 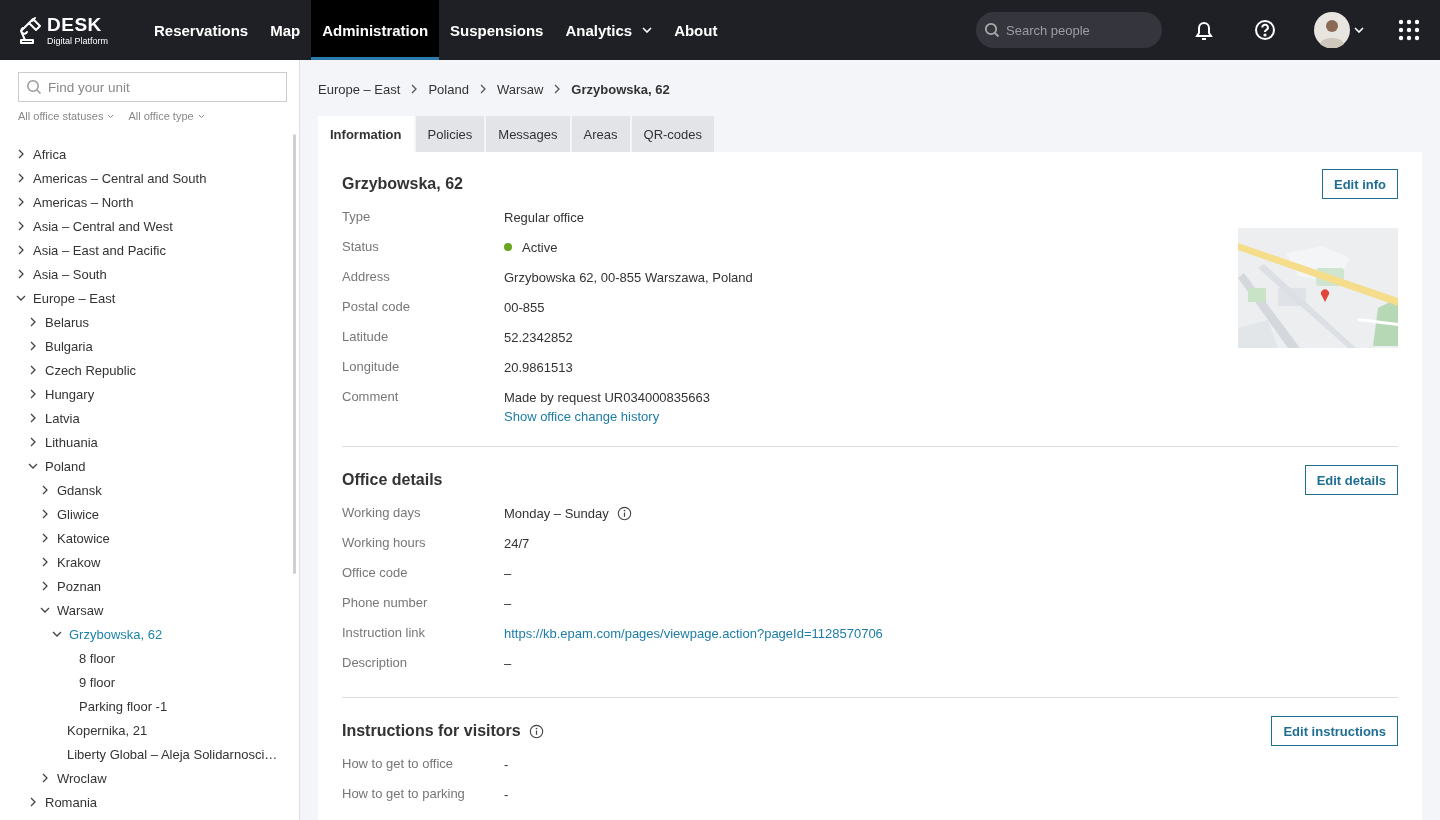 I want to click on nav-tab: Suspensions, so click(x=497, y=30).